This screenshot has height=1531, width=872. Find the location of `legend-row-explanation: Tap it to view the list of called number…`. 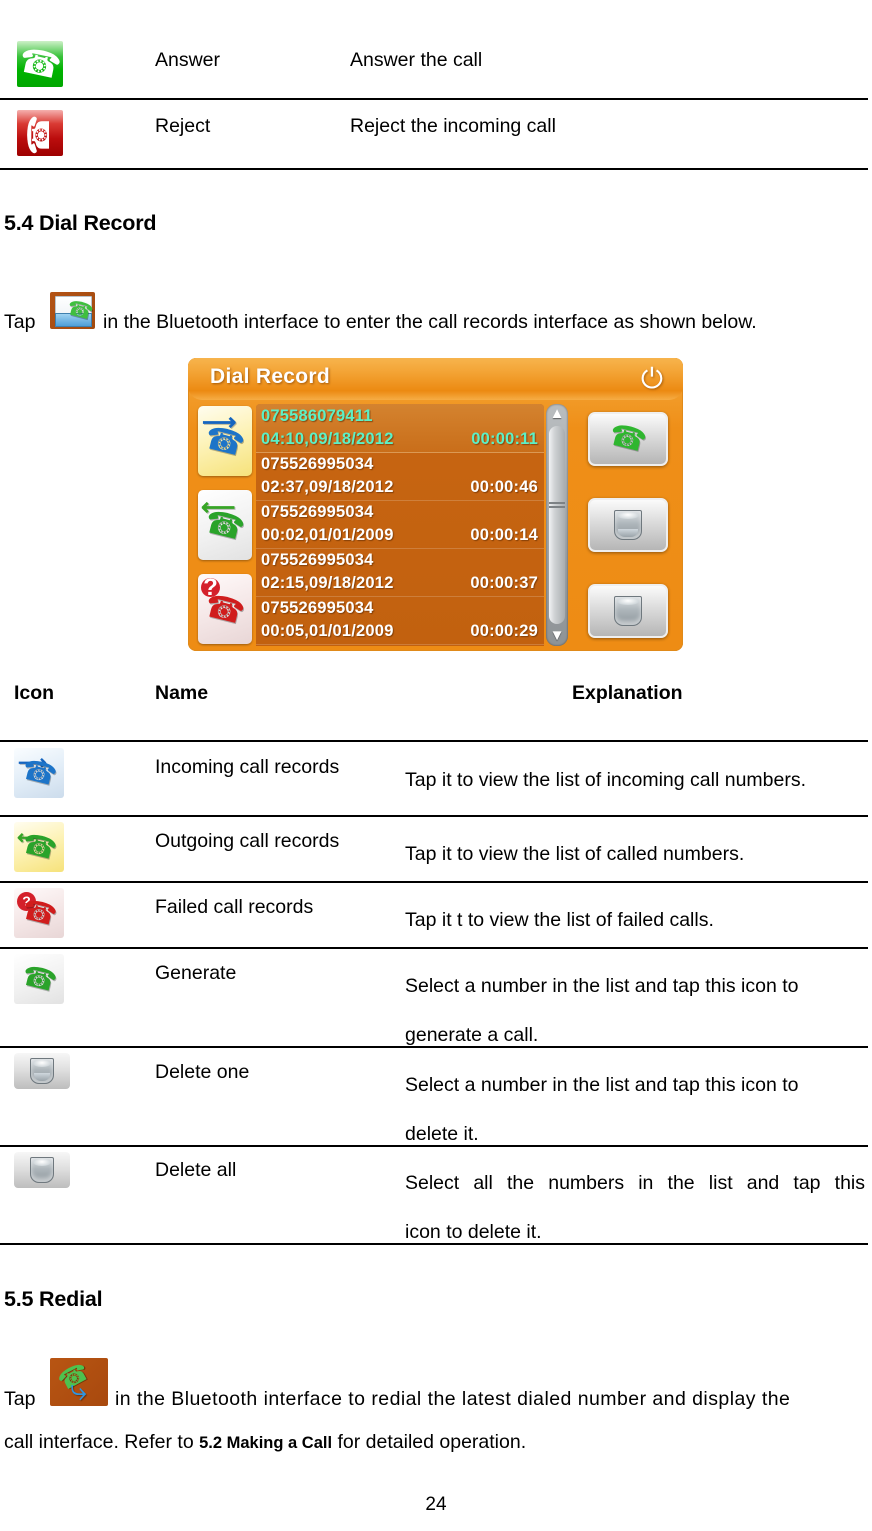

legend-row-explanation: Tap it to view the list of called number… is located at coordinates (575, 854).